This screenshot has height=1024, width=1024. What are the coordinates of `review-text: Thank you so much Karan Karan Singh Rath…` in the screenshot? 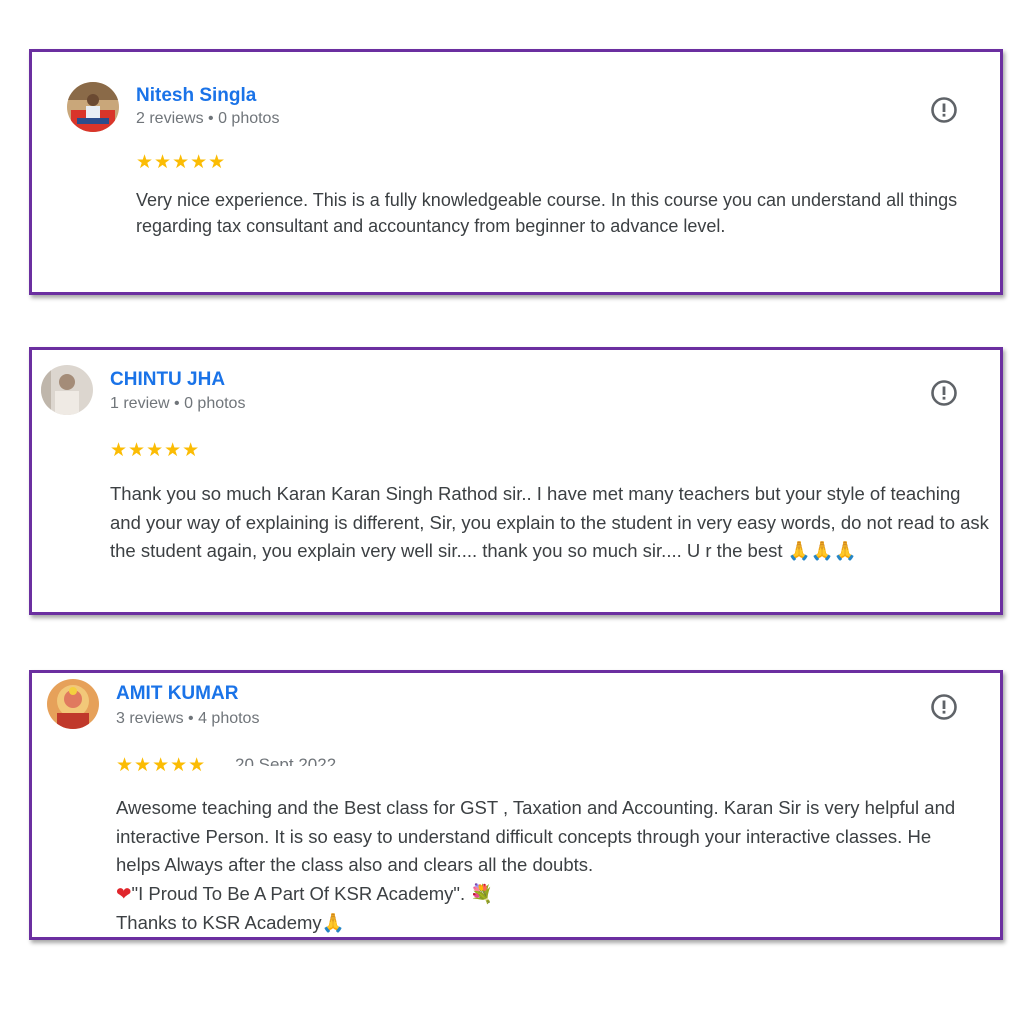 It's located at (550, 523).